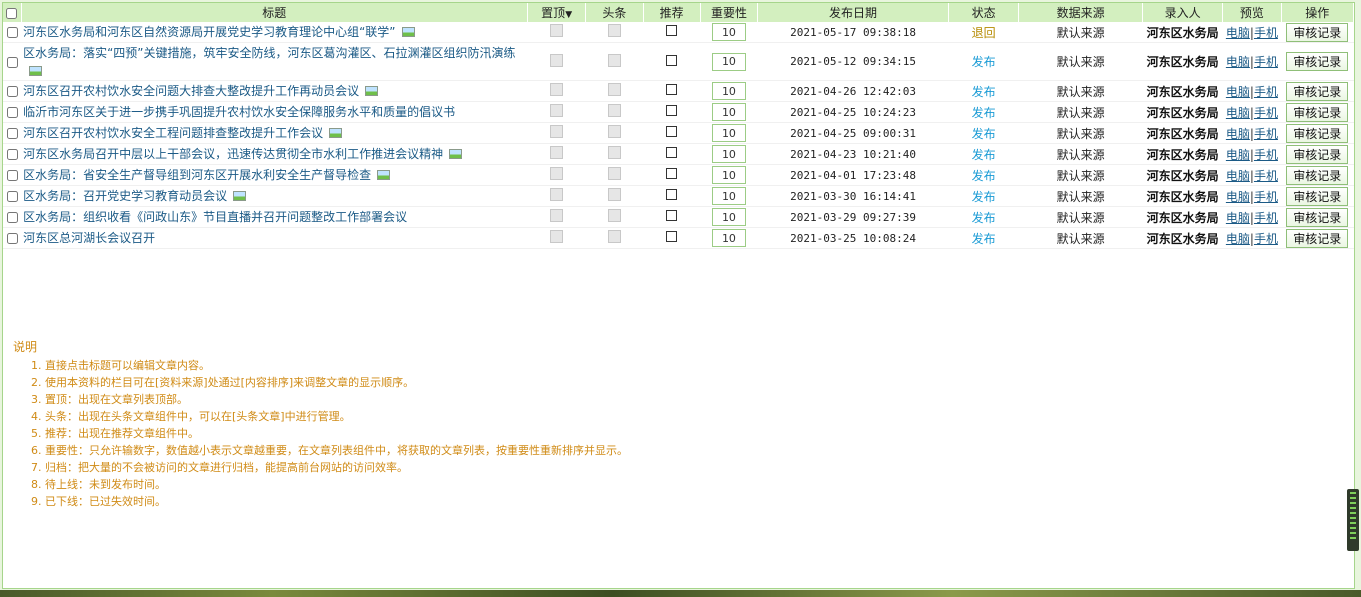  What do you see at coordinates (191, 91) in the screenshot?
I see `article-title-link: 河东区召开农村饮水安全问题大排查大整改提升工作再动员会议` at bounding box center [191, 91].